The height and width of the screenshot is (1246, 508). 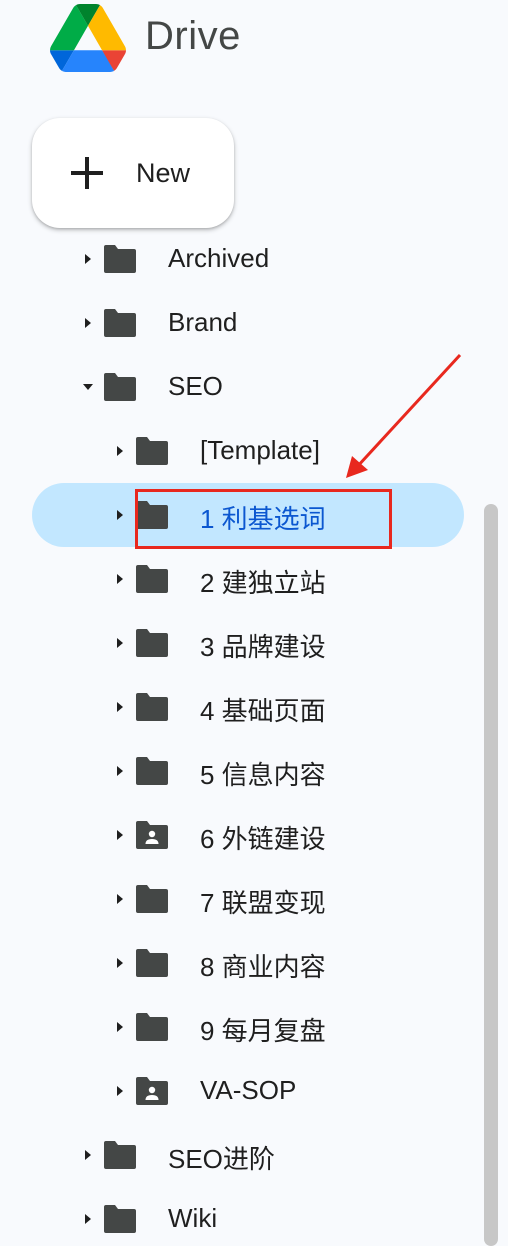 I want to click on tree-item: 7 联盟变现, so click(x=240, y=899).